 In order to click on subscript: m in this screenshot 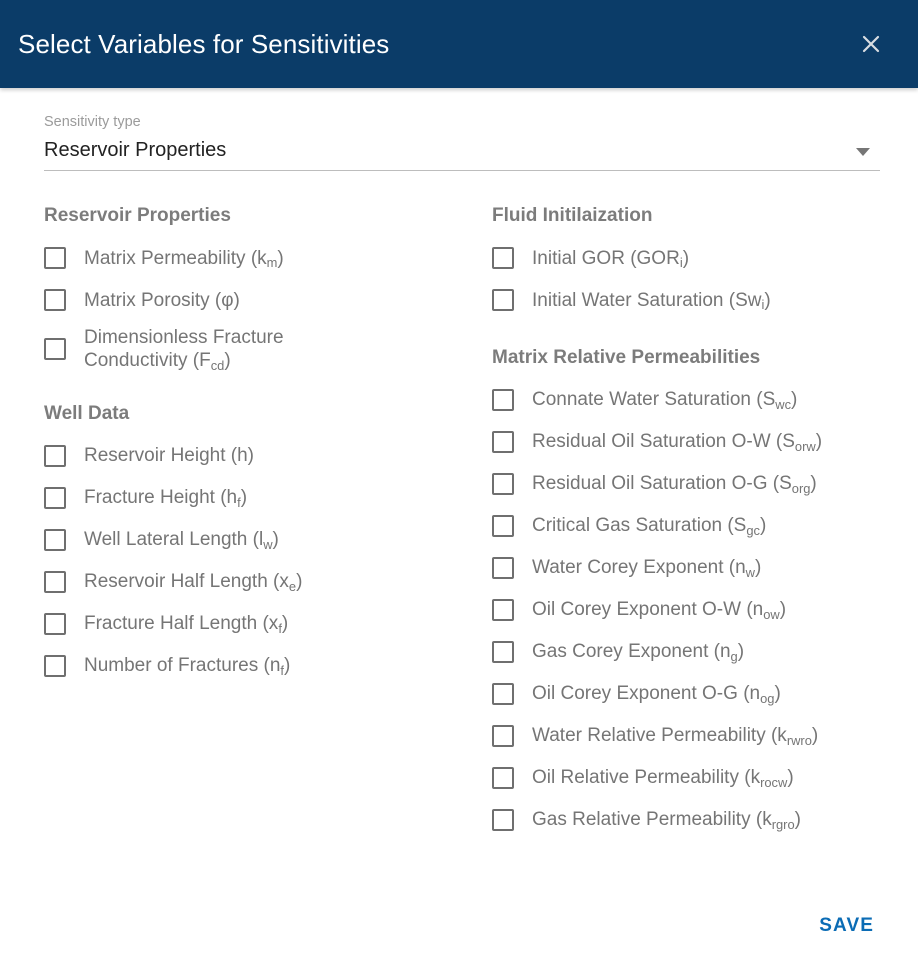, I will do `click(272, 263)`.